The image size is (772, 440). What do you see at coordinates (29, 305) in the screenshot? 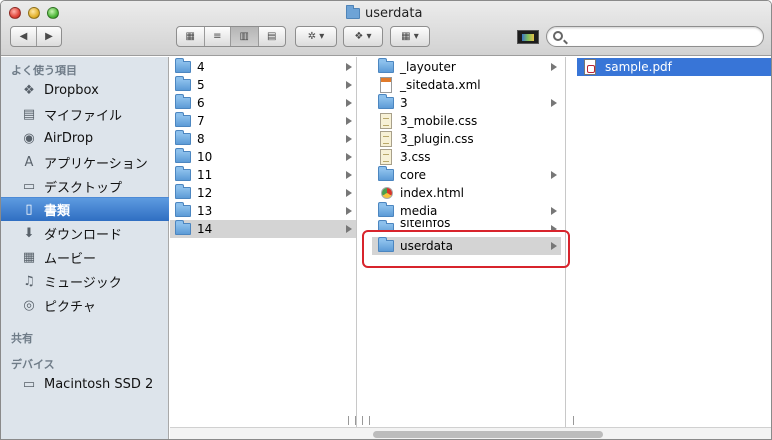
I see `camera-icon: ◎` at bounding box center [29, 305].